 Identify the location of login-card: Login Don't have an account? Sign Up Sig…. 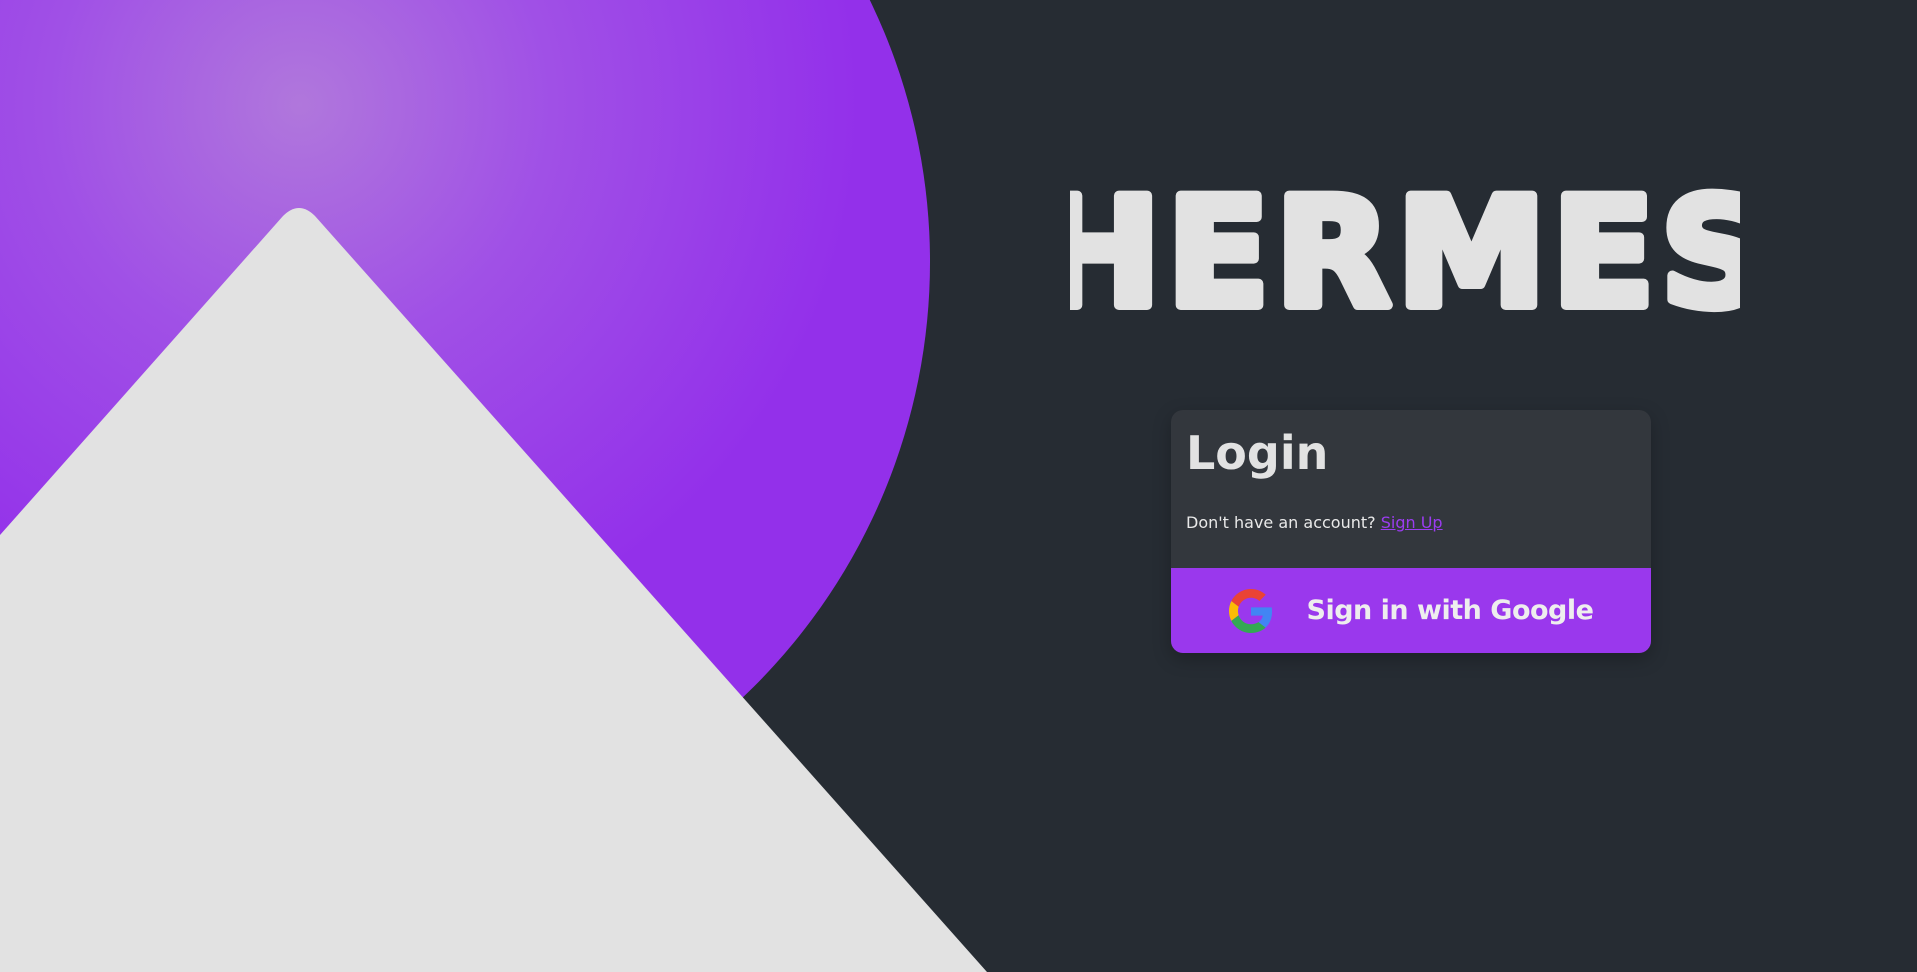
(1411, 531).